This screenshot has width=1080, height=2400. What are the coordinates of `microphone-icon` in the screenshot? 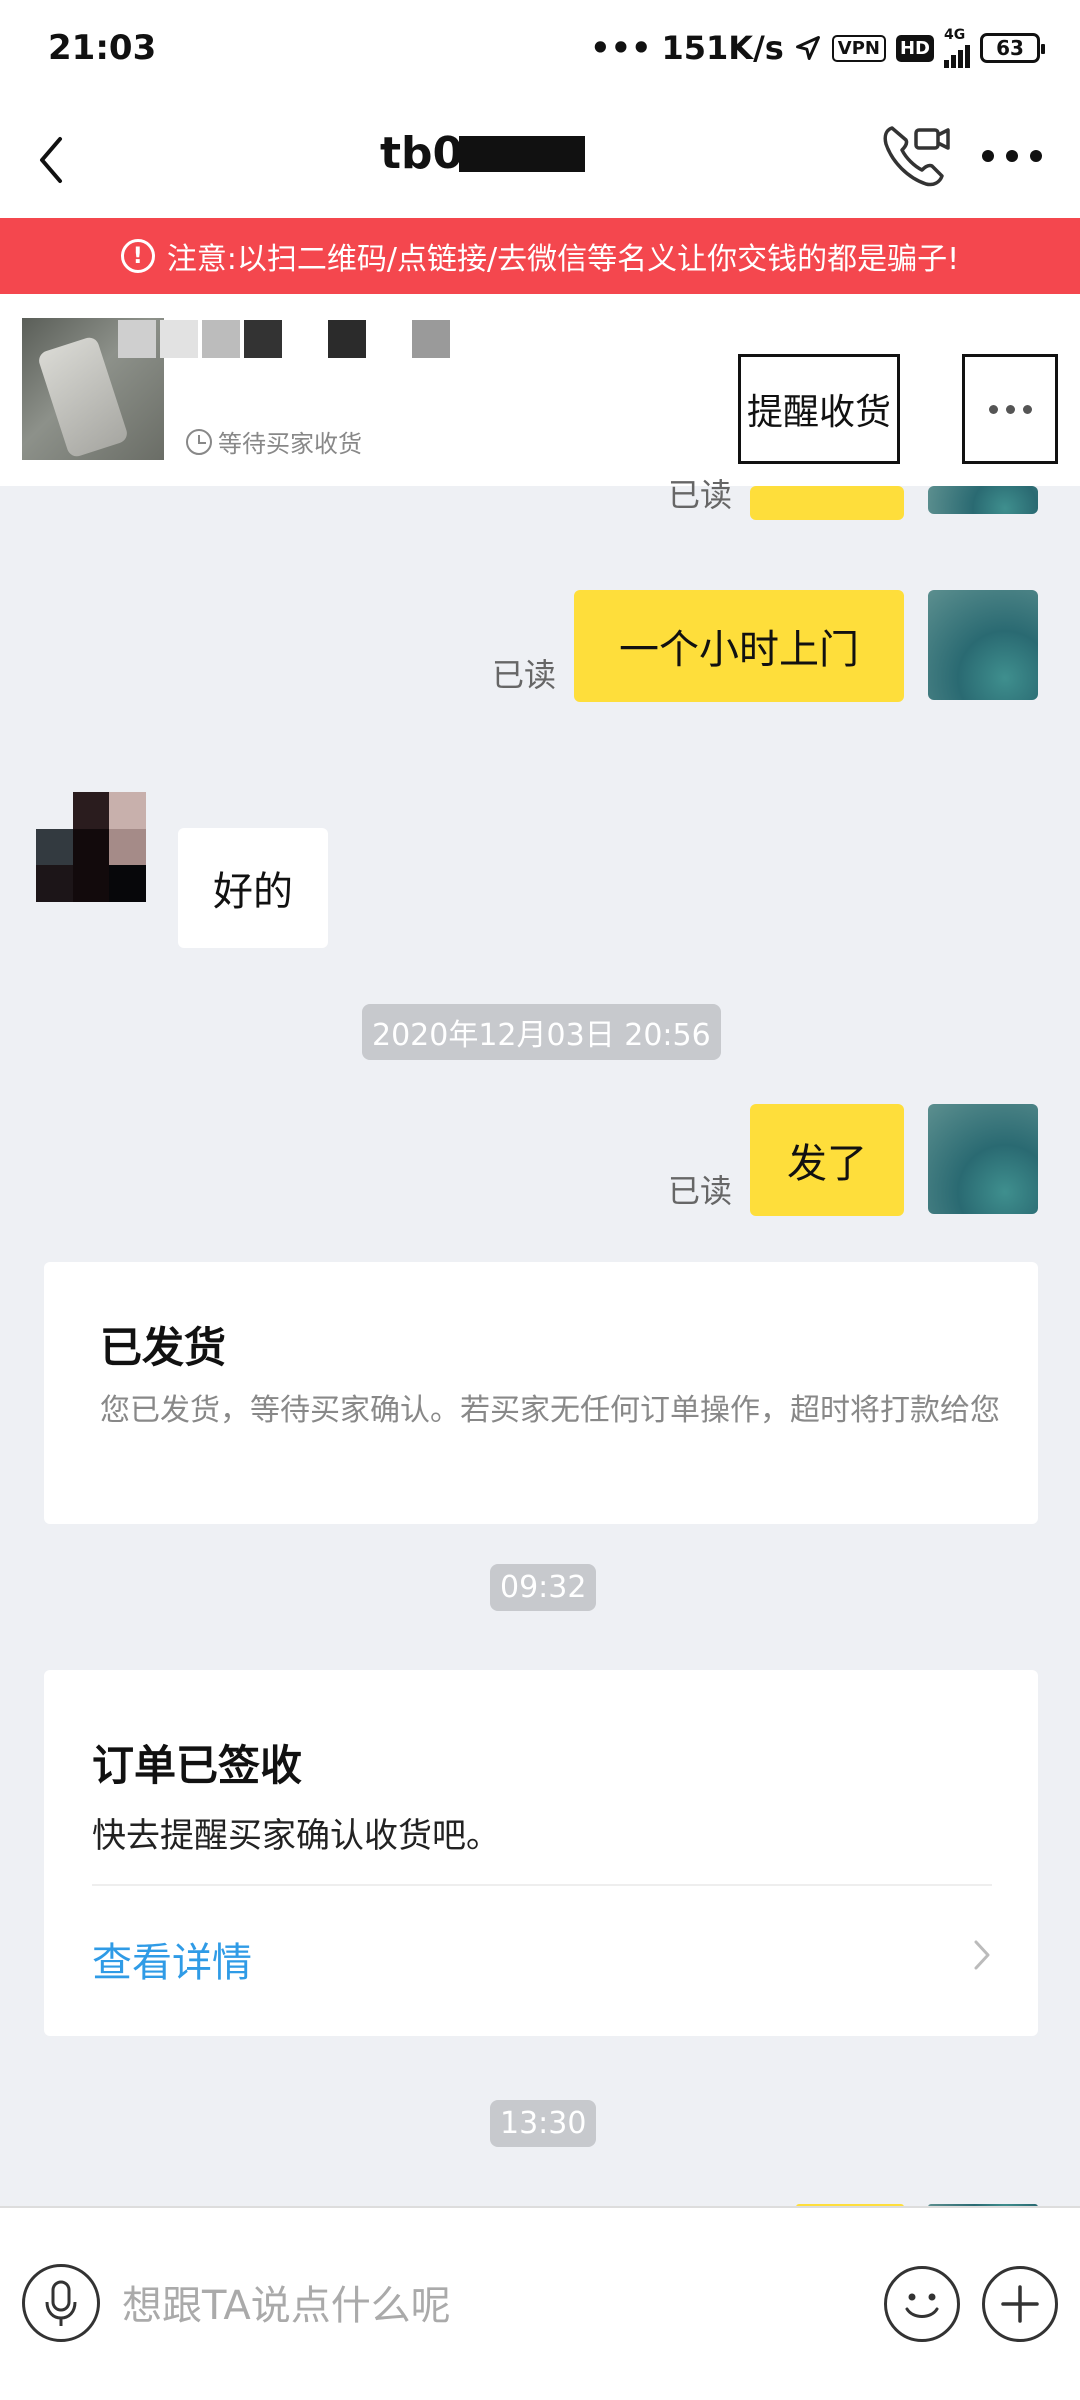 It's located at (61, 2303).